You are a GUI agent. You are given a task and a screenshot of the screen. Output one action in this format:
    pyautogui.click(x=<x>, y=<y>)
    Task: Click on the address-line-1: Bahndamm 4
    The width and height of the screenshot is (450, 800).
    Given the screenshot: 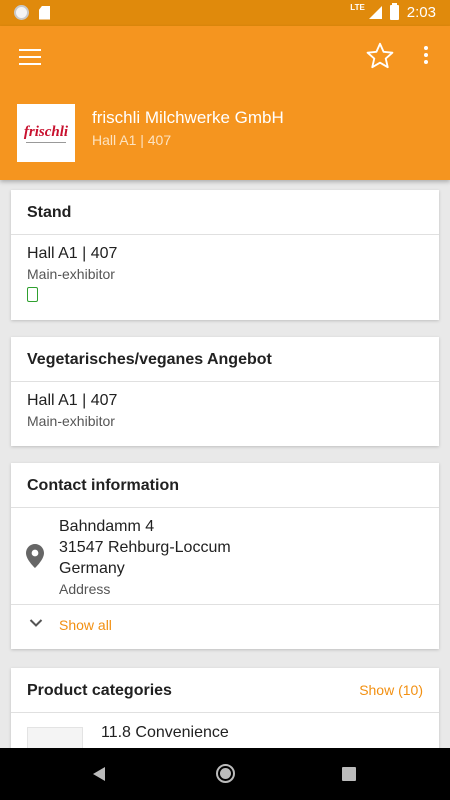 What is the action you would take?
    pyautogui.click(x=107, y=526)
    